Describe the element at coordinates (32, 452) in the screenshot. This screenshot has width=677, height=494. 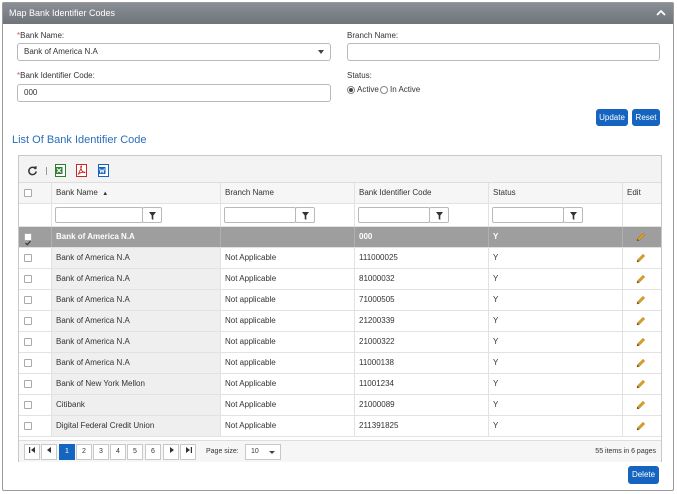
I see `first-page-button` at that location.